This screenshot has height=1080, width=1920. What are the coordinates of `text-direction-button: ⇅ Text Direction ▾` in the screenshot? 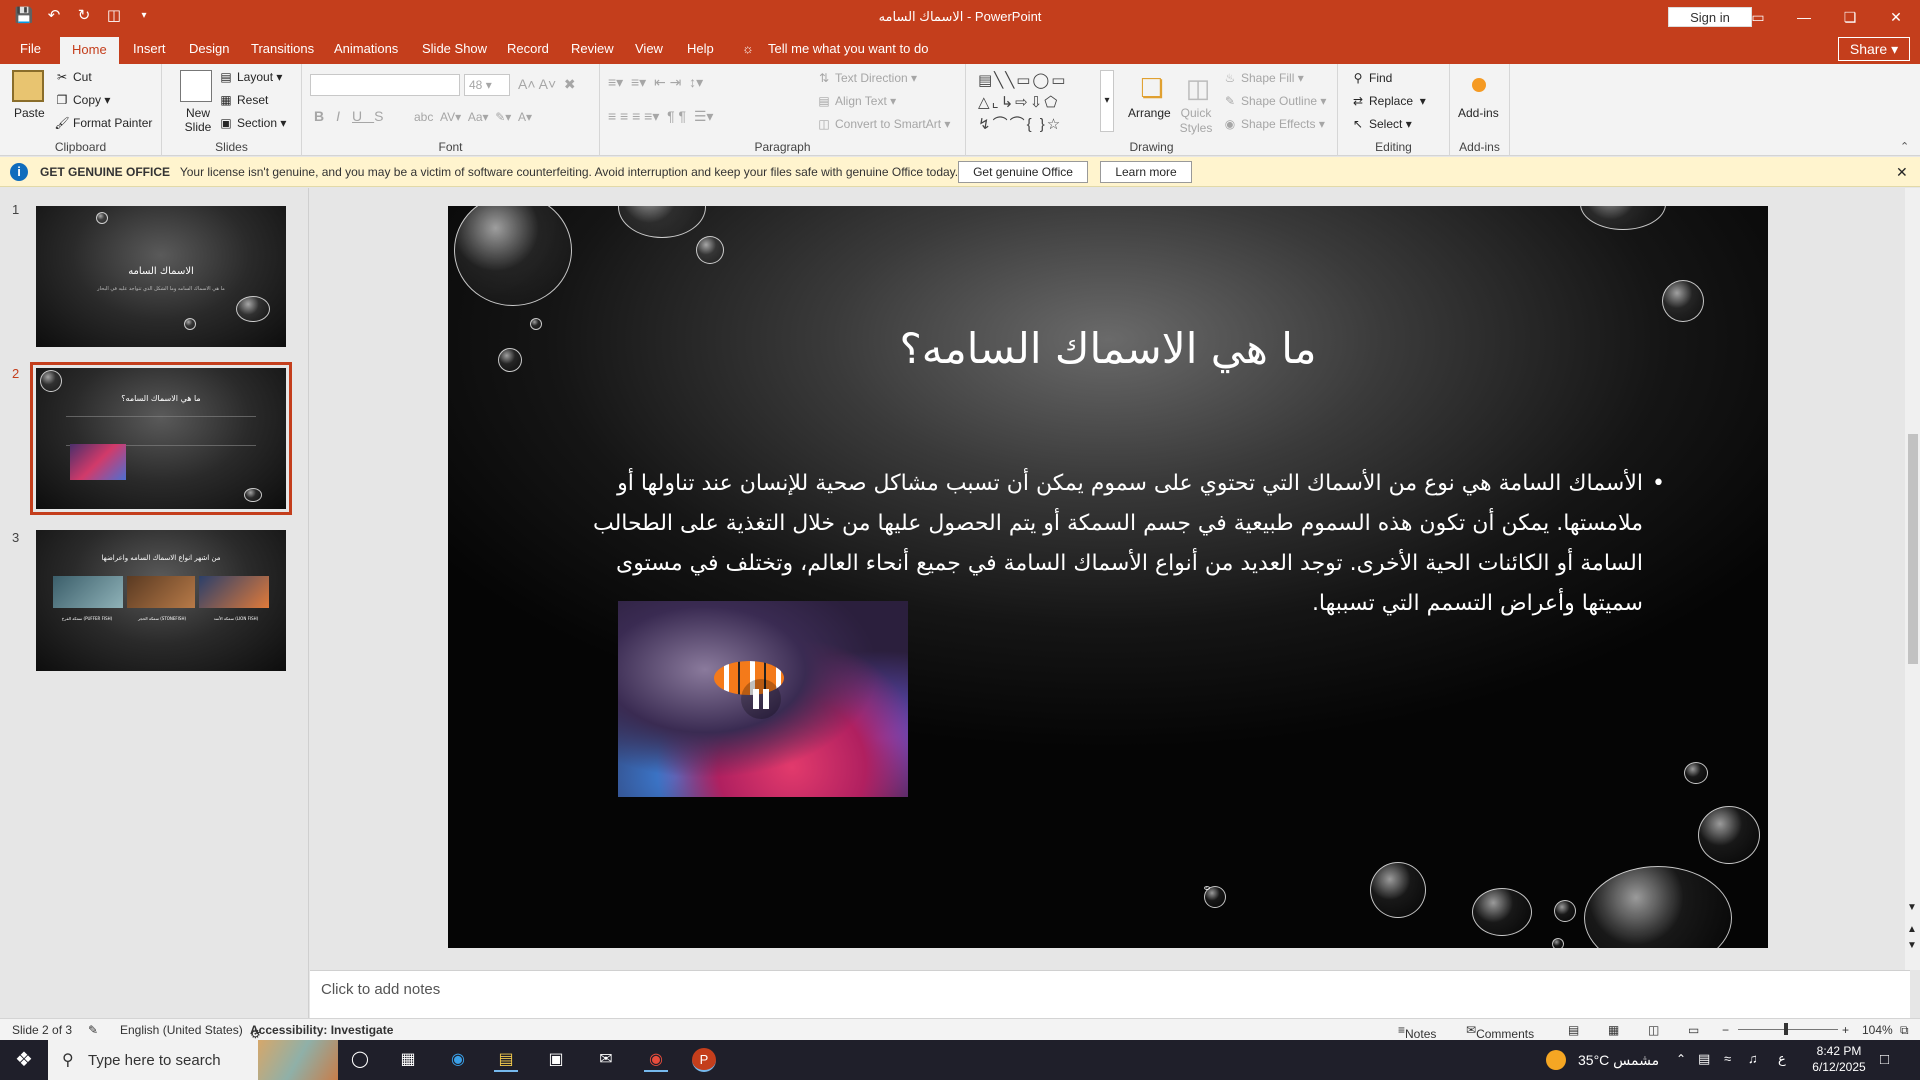 It's located at (866, 78).